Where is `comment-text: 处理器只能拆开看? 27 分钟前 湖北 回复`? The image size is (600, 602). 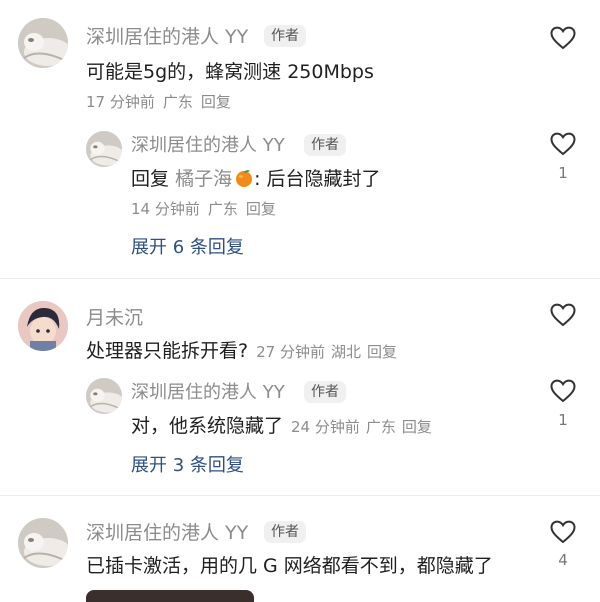 comment-text: 处理器只能拆开看? 27 分钟前 湖北 回复 is located at coordinates (244, 349).